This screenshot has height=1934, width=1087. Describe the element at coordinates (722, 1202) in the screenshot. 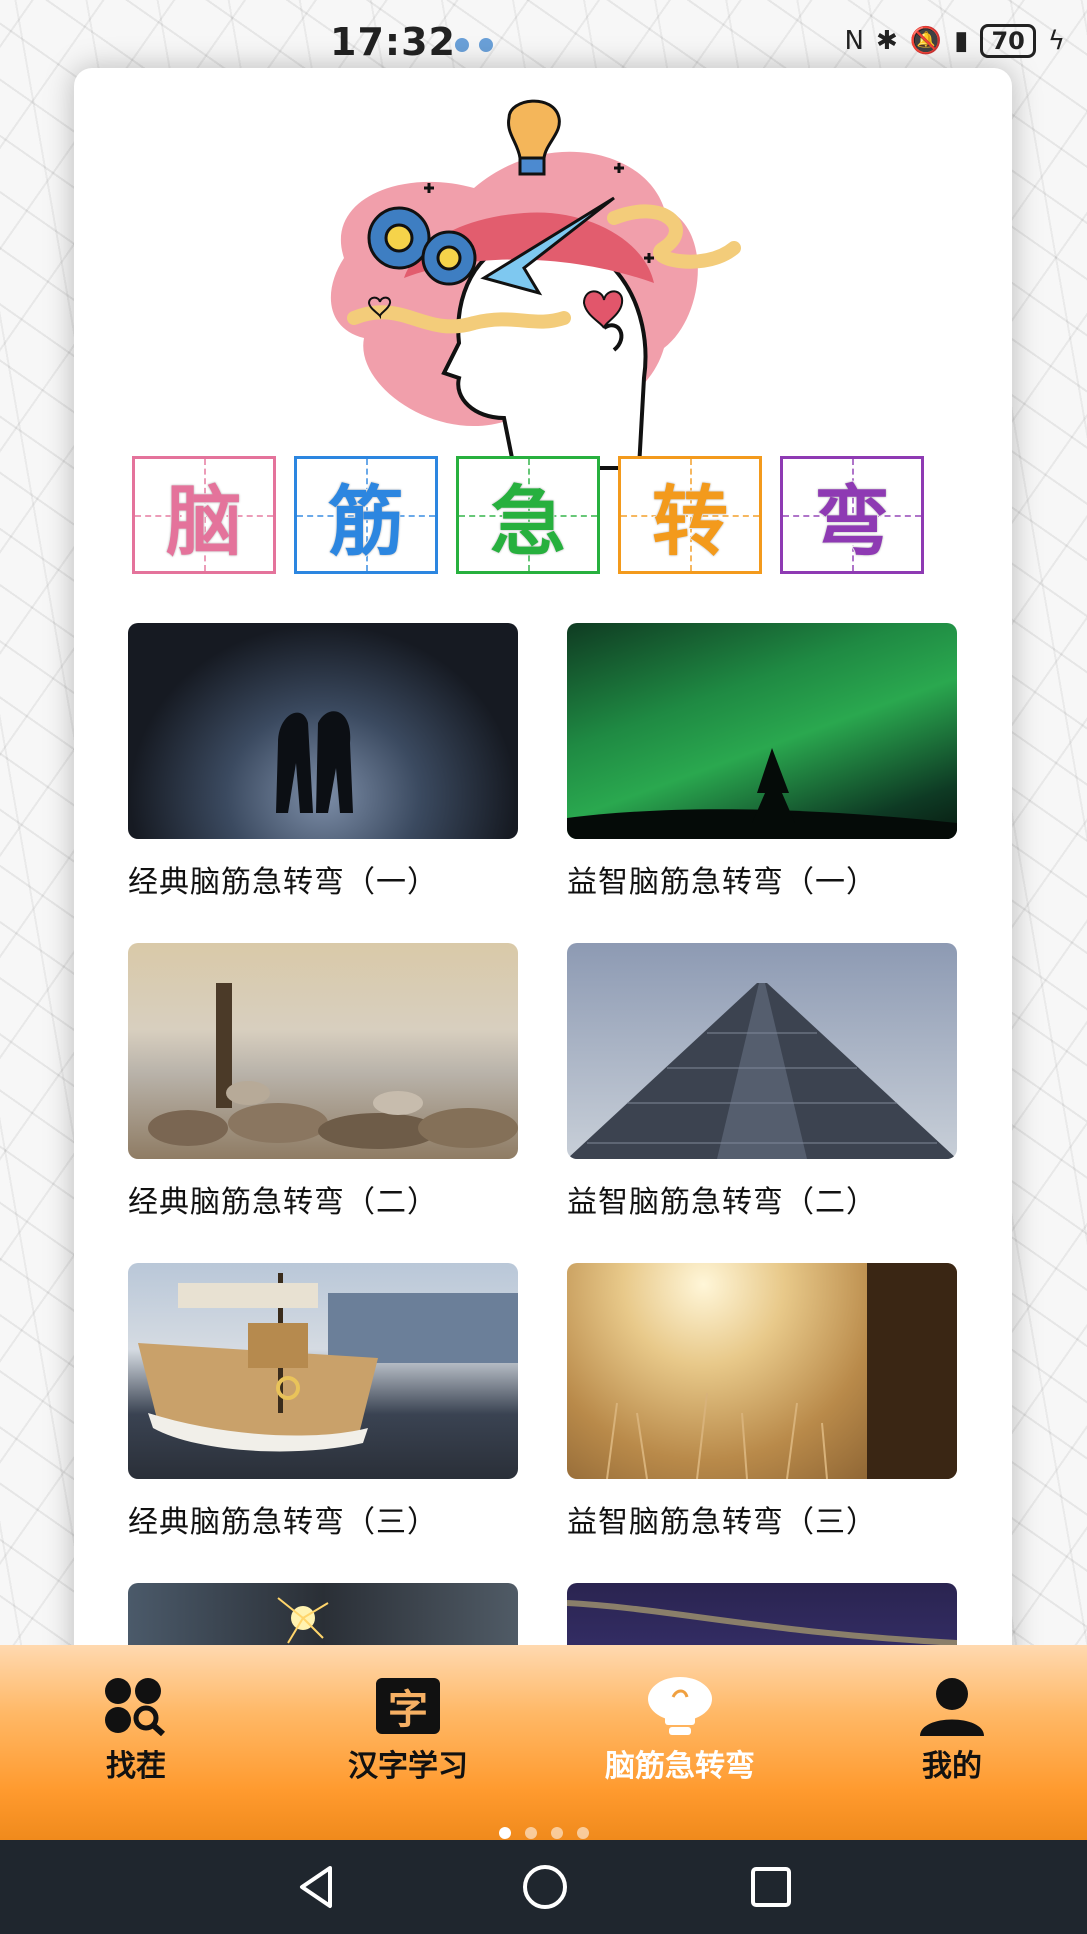

I see `category-caption: 益智脑筋急转弯（二）` at that location.